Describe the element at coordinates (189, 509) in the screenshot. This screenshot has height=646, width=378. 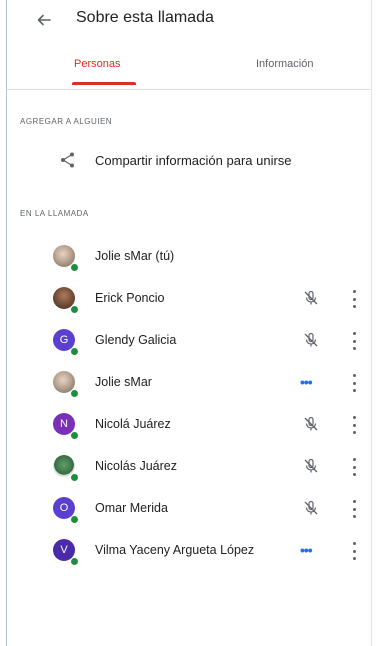
I see `participant-row: O Omar Merida` at that location.